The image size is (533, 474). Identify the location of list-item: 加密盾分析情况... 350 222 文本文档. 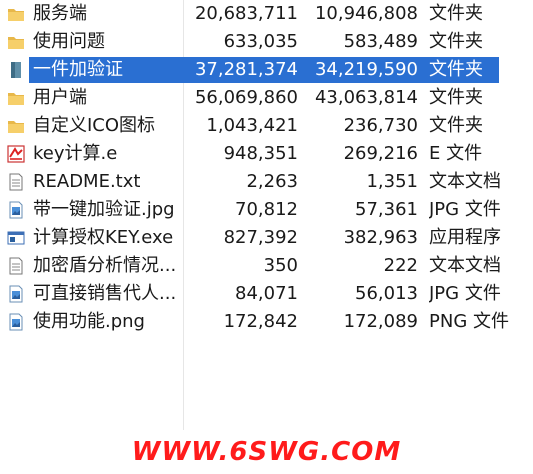
(266, 266).